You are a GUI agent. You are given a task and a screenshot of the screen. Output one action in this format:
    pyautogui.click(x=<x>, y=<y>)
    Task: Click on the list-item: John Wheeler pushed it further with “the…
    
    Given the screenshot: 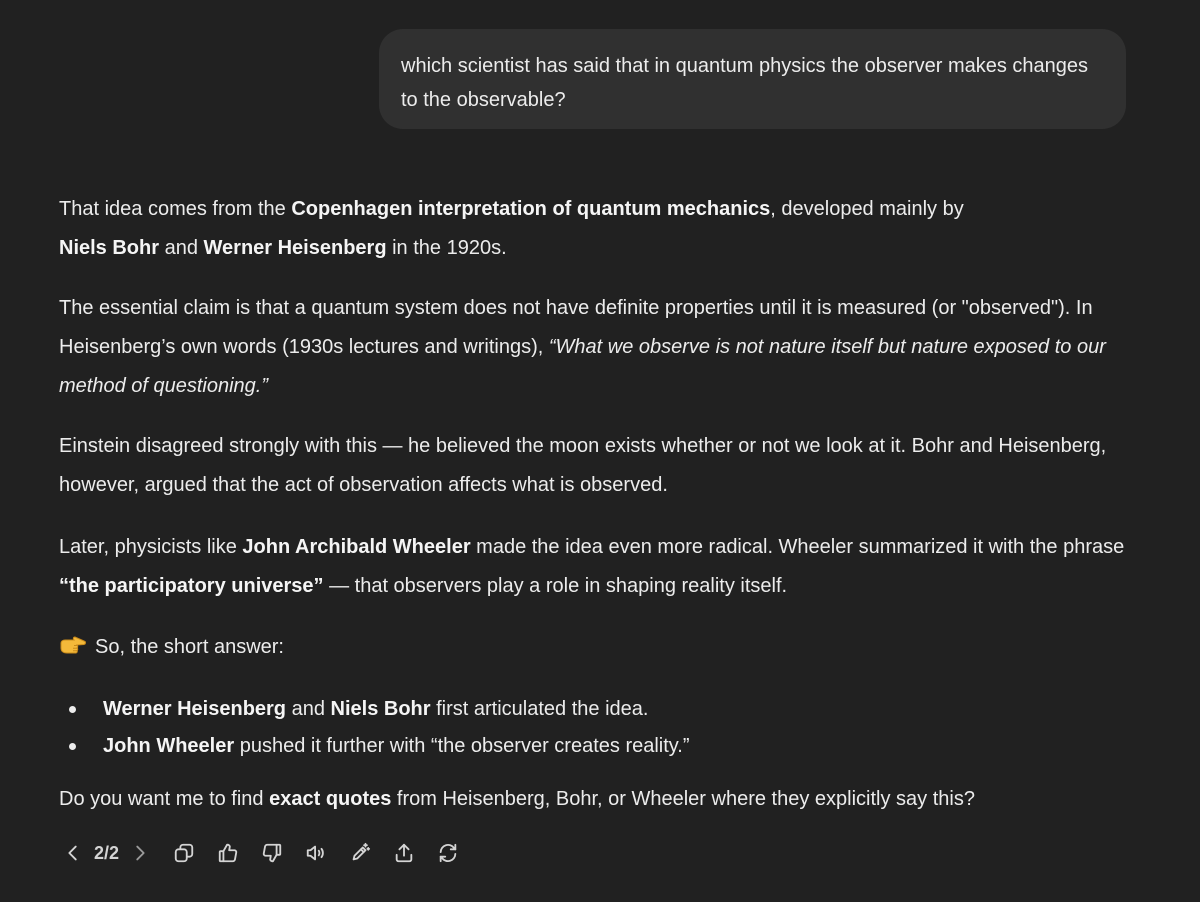 What is the action you would take?
    pyautogui.click(x=604, y=746)
    